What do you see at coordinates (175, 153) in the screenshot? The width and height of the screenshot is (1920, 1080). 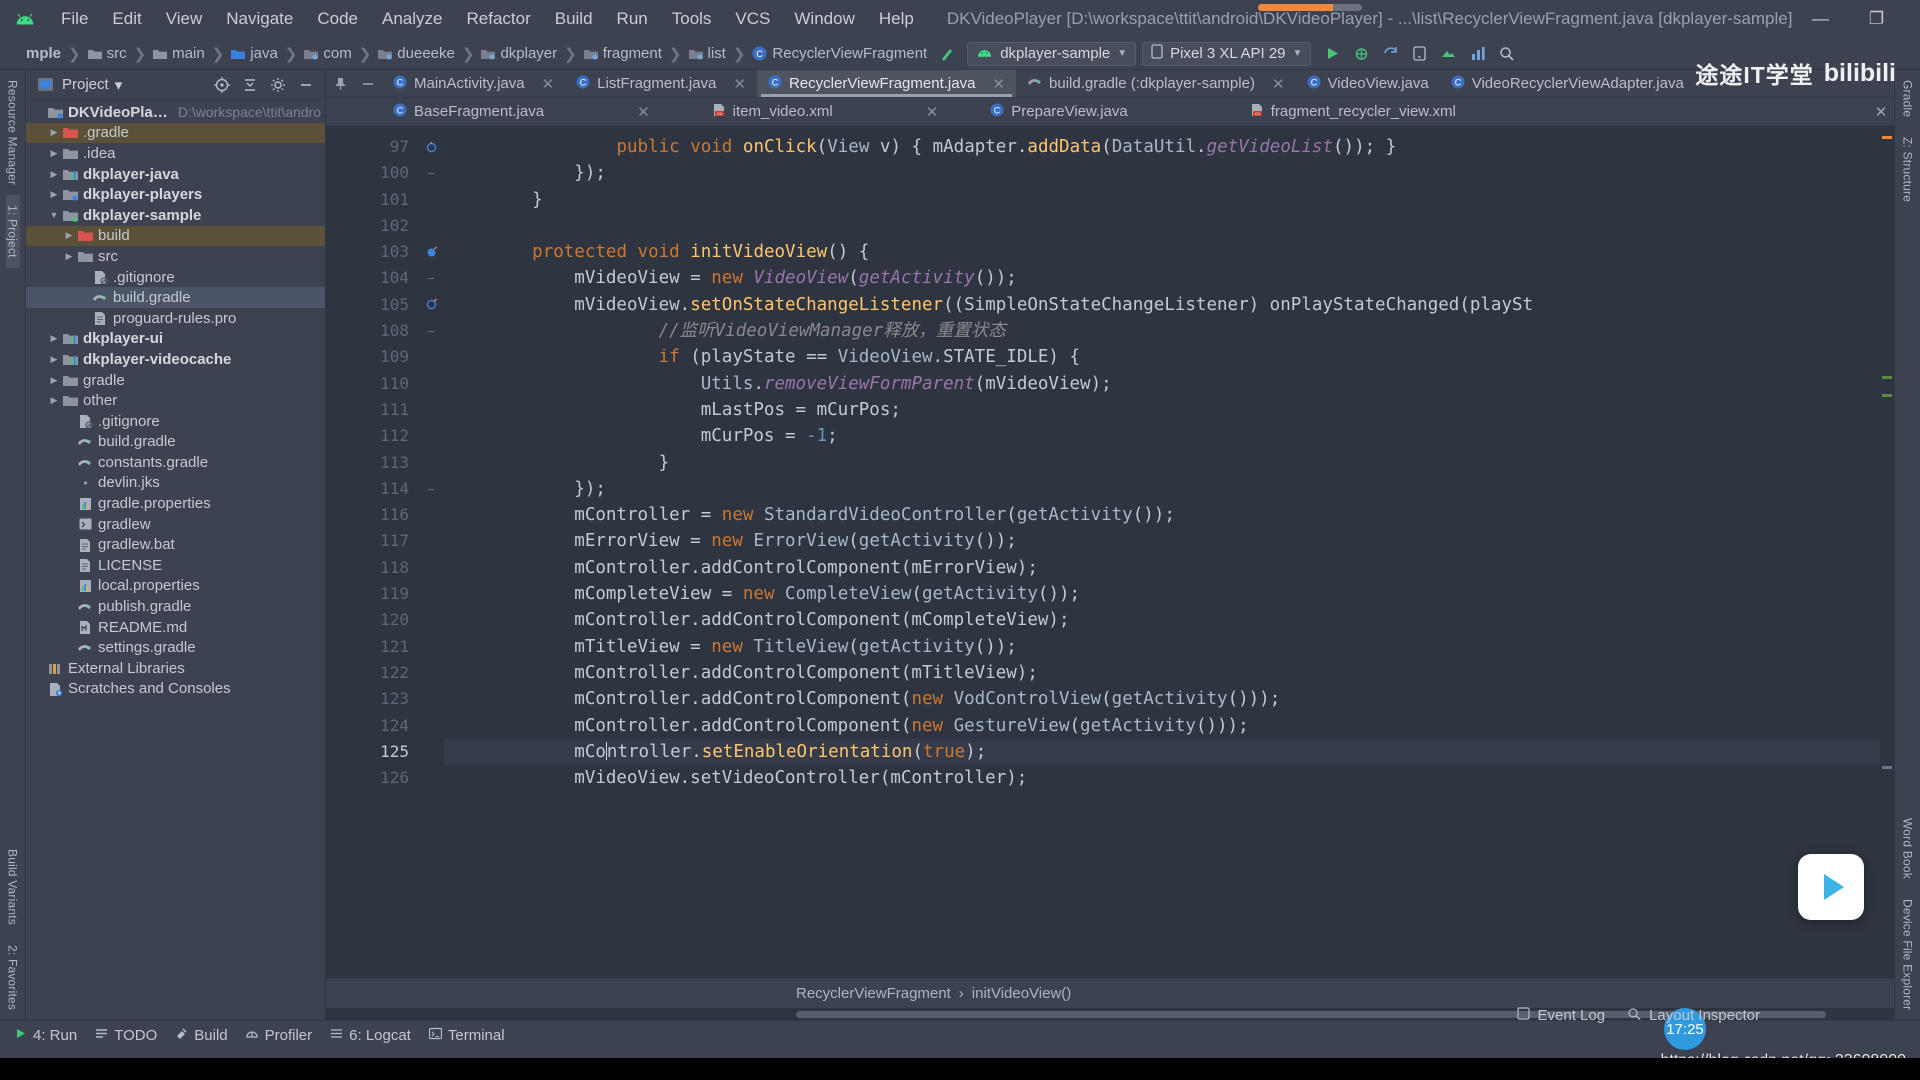 I see `tree-node: ▶ .idea` at bounding box center [175, 153].